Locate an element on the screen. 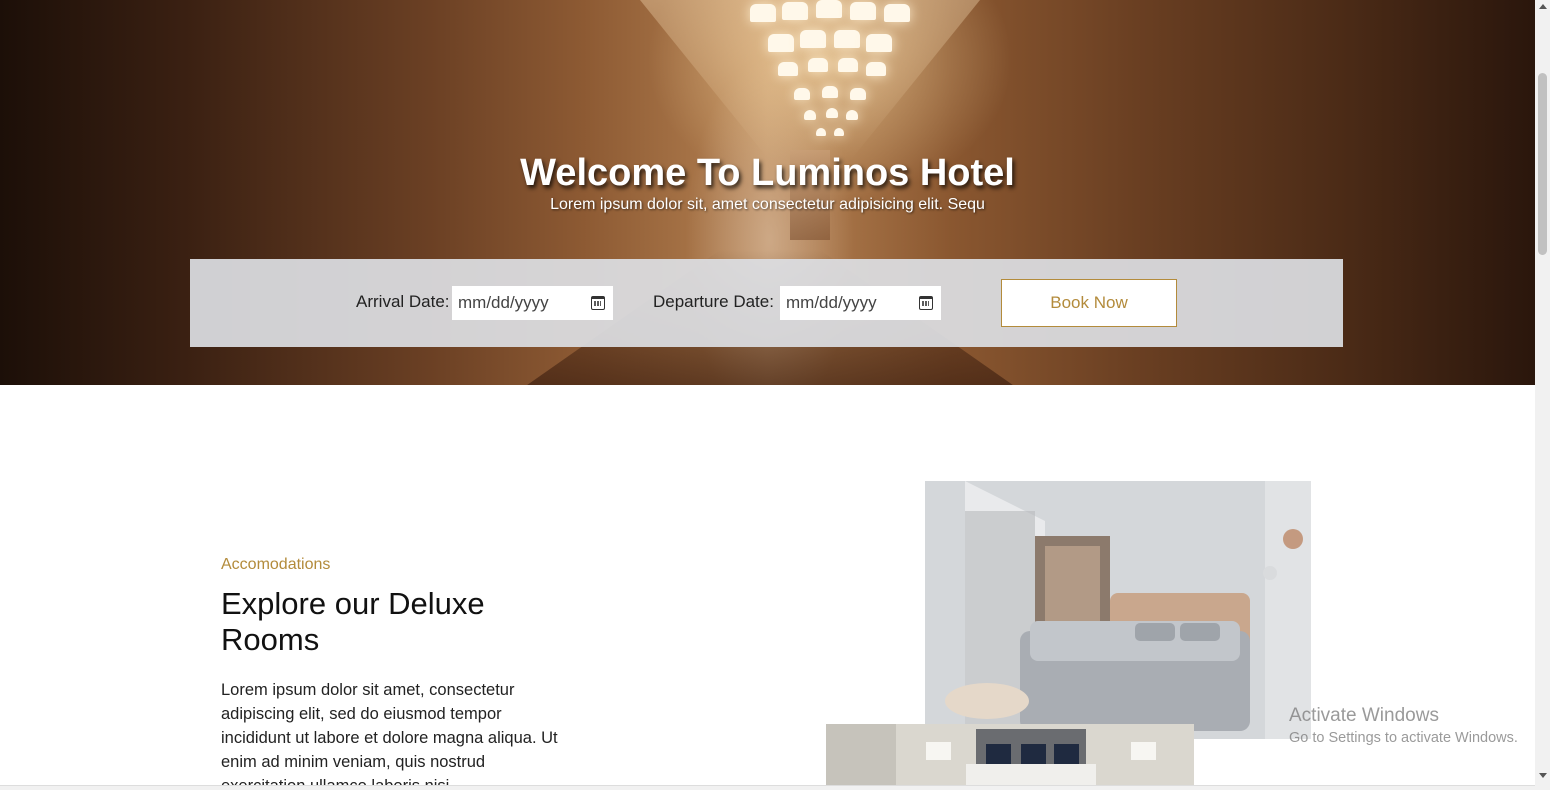  departure-date-placeholder: mm/dd/yyyy is located at coordinates (831, 302).